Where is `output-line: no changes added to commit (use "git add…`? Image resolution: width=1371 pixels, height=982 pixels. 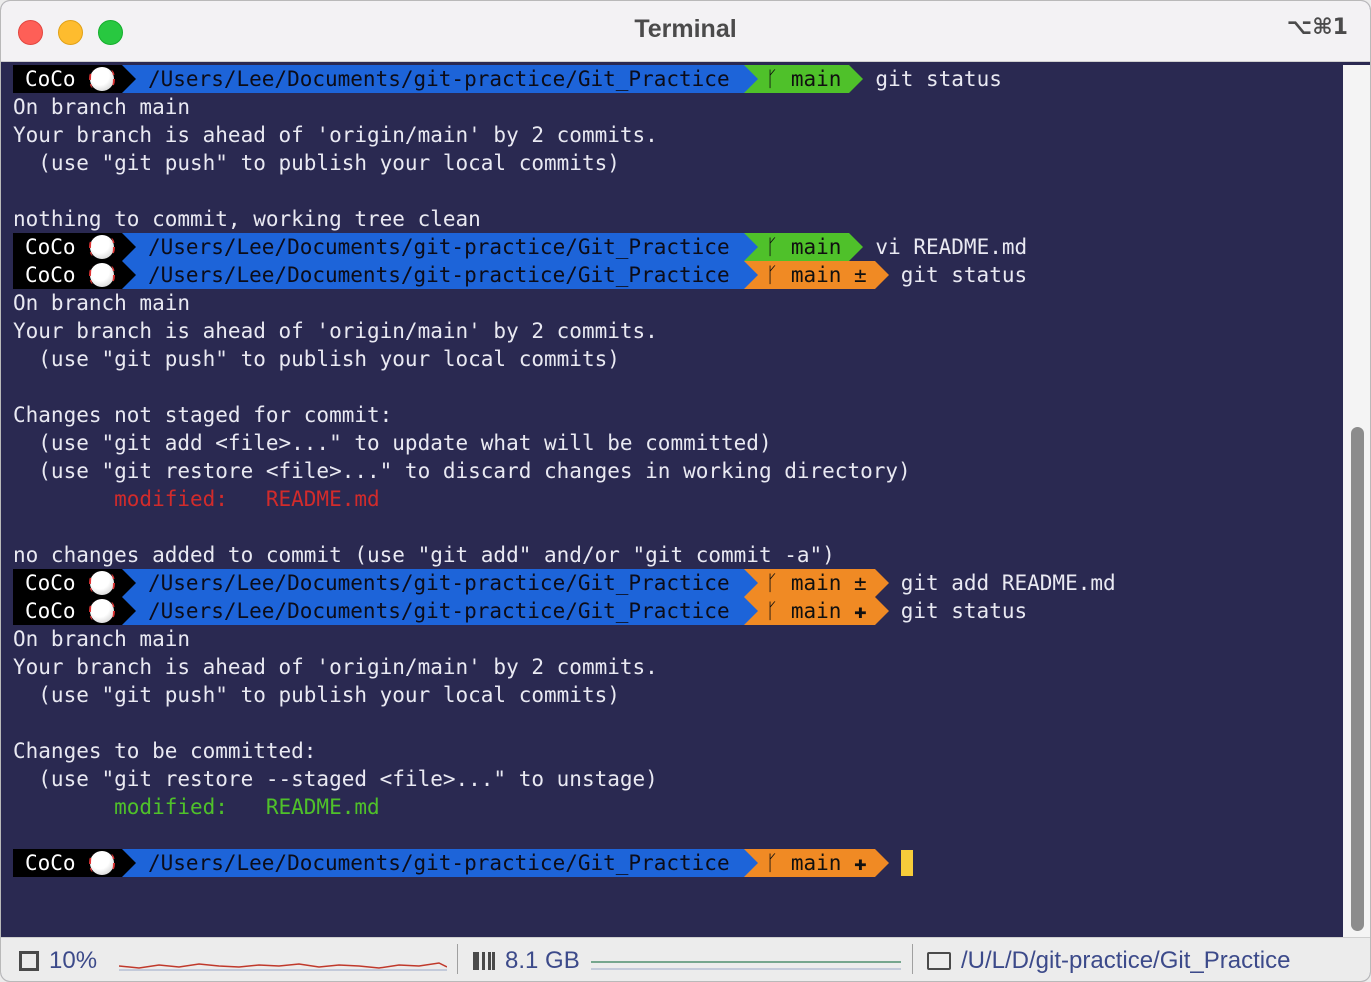
output-line: no changes added to commit (use "git add… is located at coordinates (424, 555).